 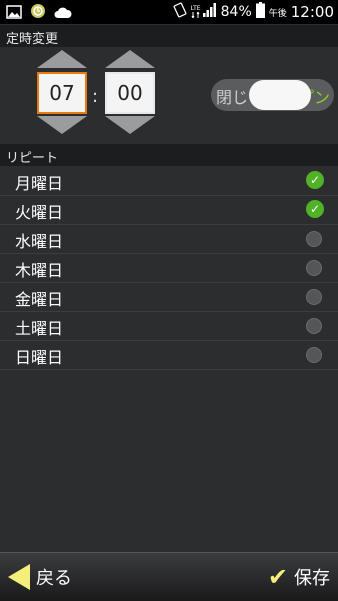 I want to click on back-arrow-icon, so click(x=19, y=577).